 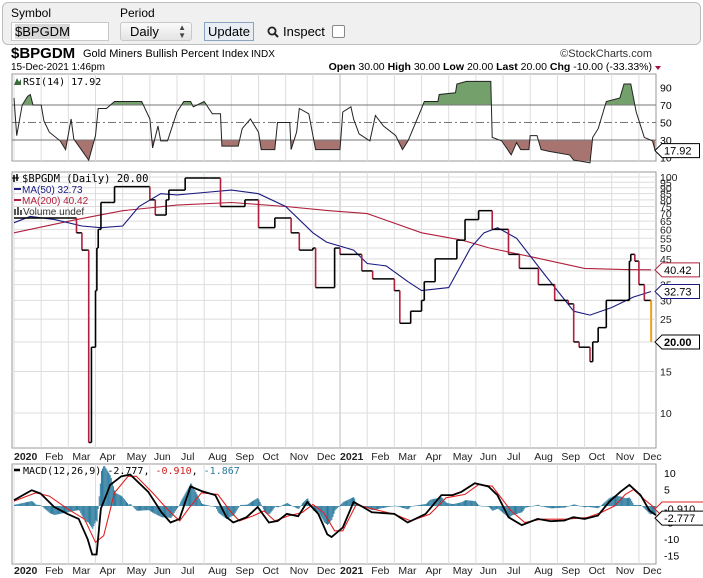 What do you see at coordinates (658, 68) in the screenshot?
I see `down-arrow-icon` at bounding box center [658, 68].